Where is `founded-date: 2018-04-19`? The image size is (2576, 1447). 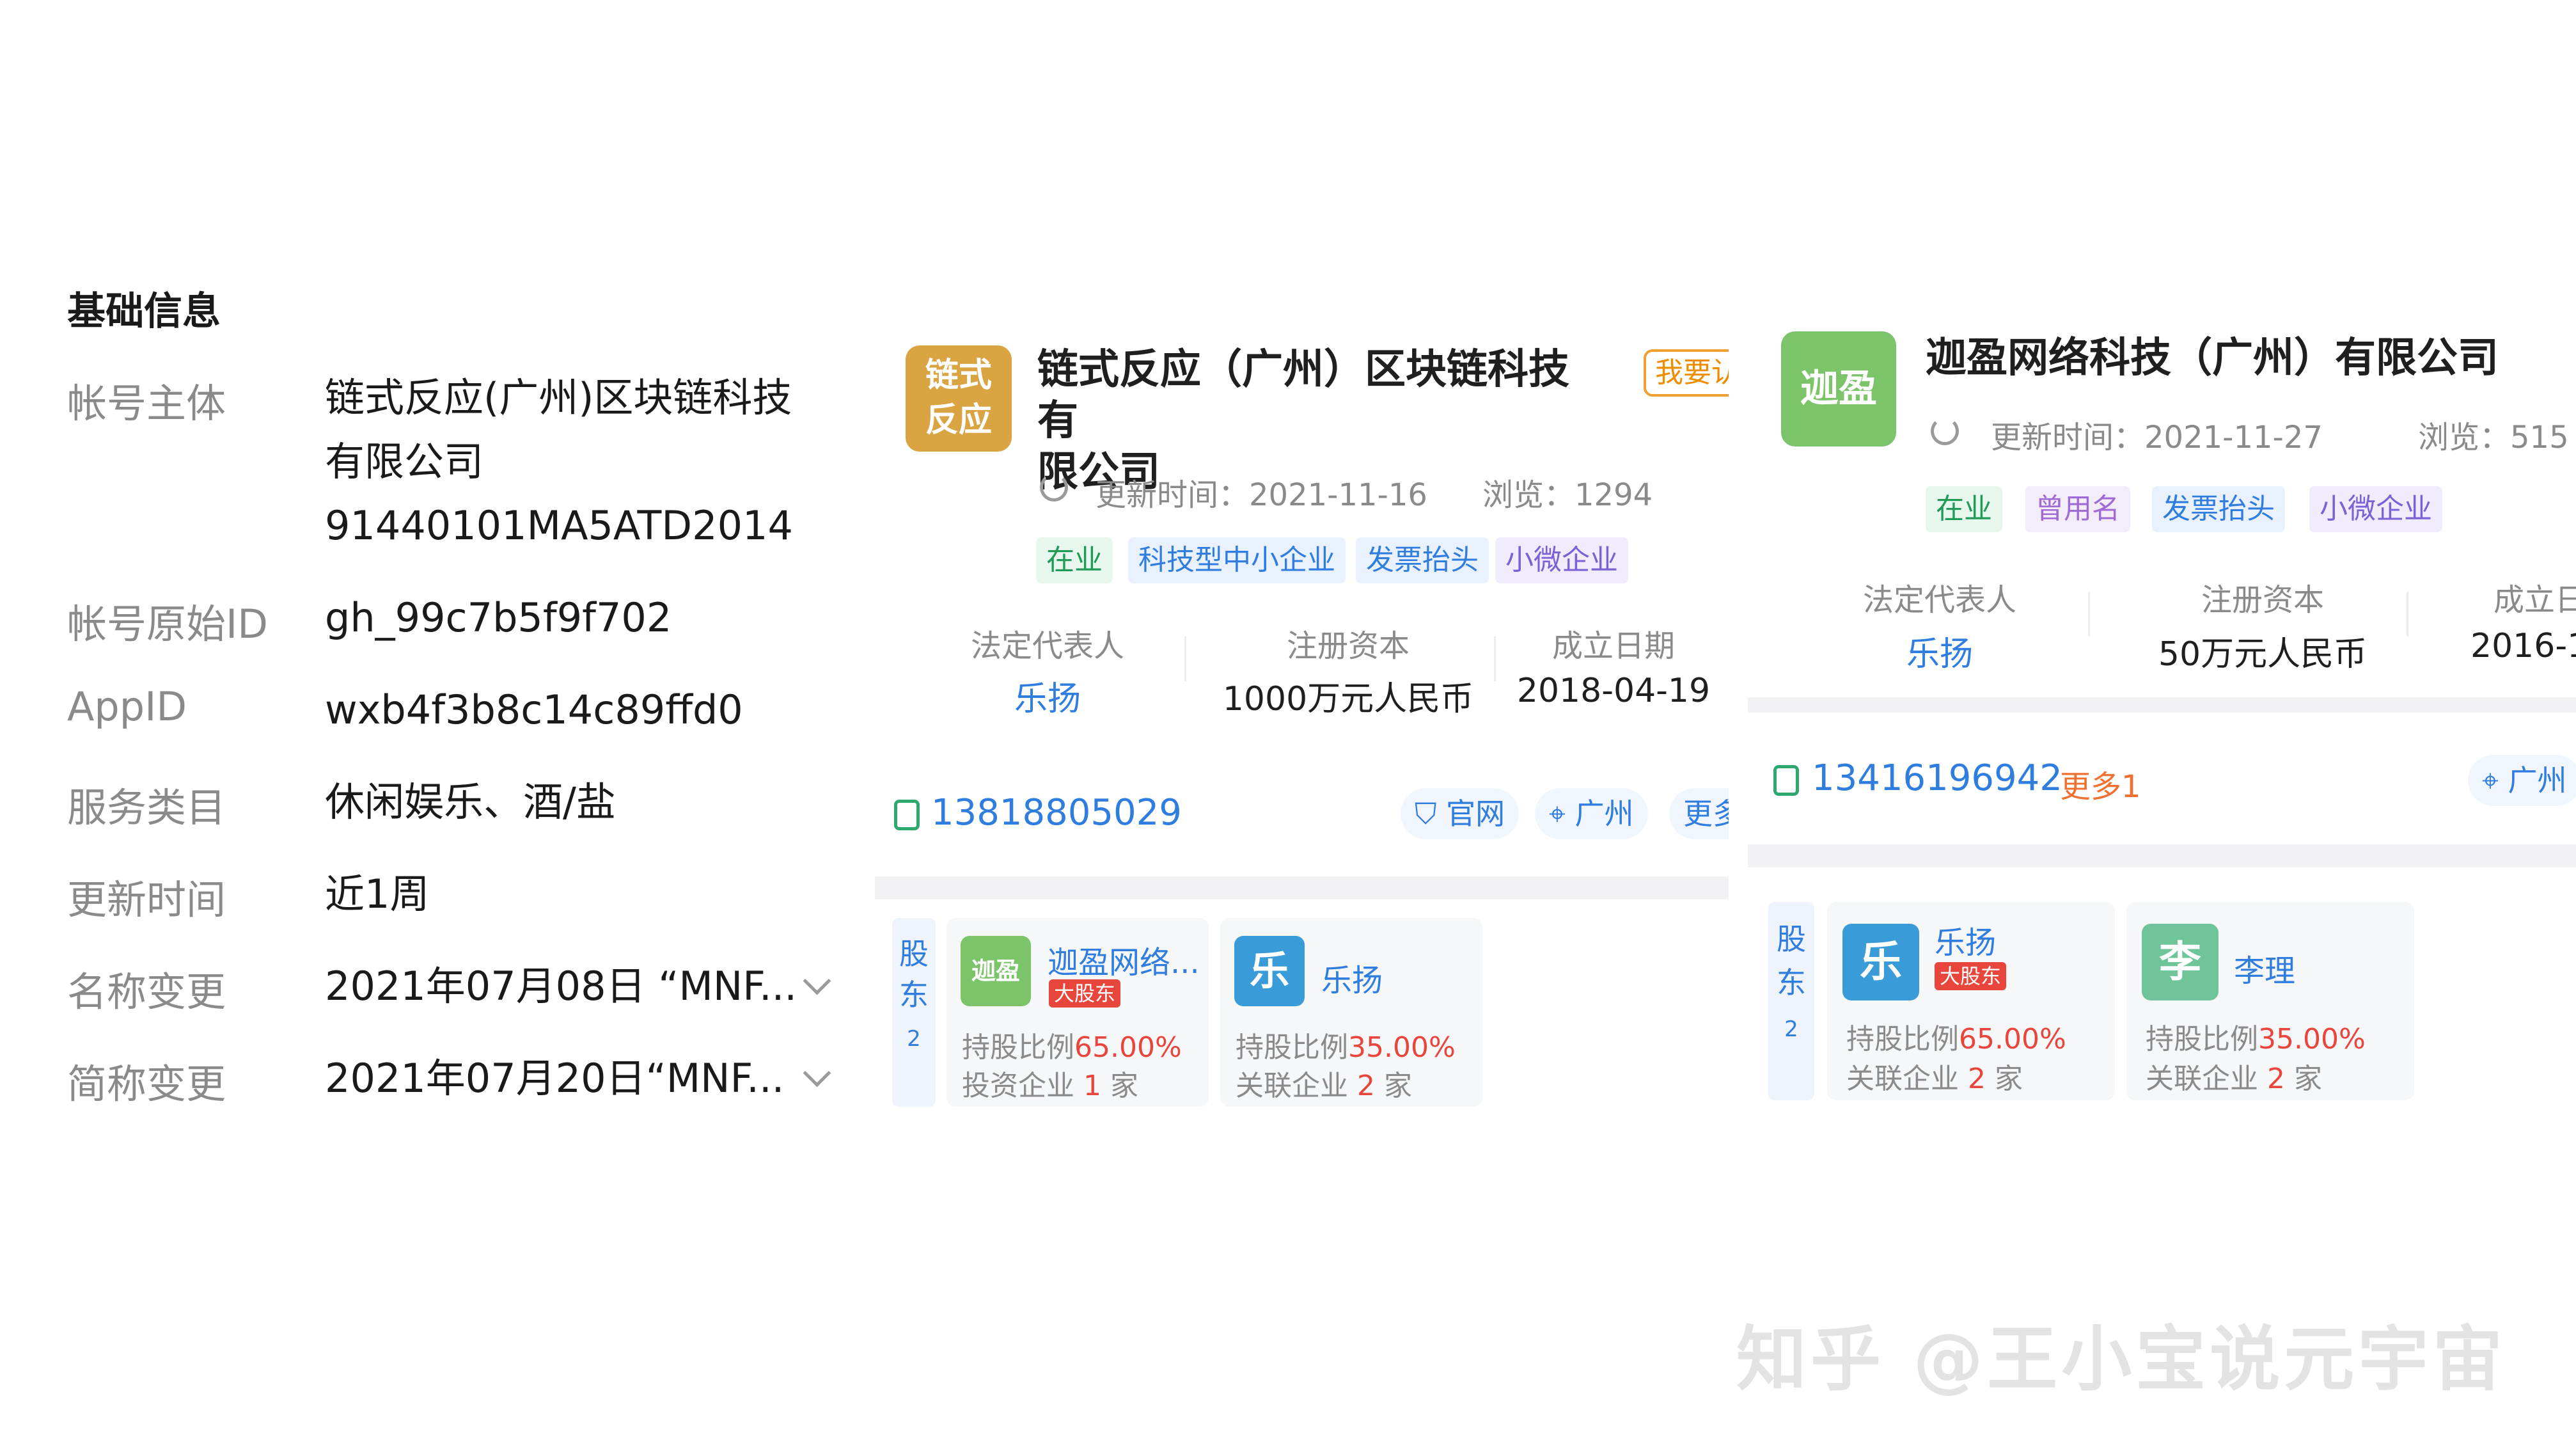 founded-date: 2018-04-19 is located at coordinates (1613, 691).